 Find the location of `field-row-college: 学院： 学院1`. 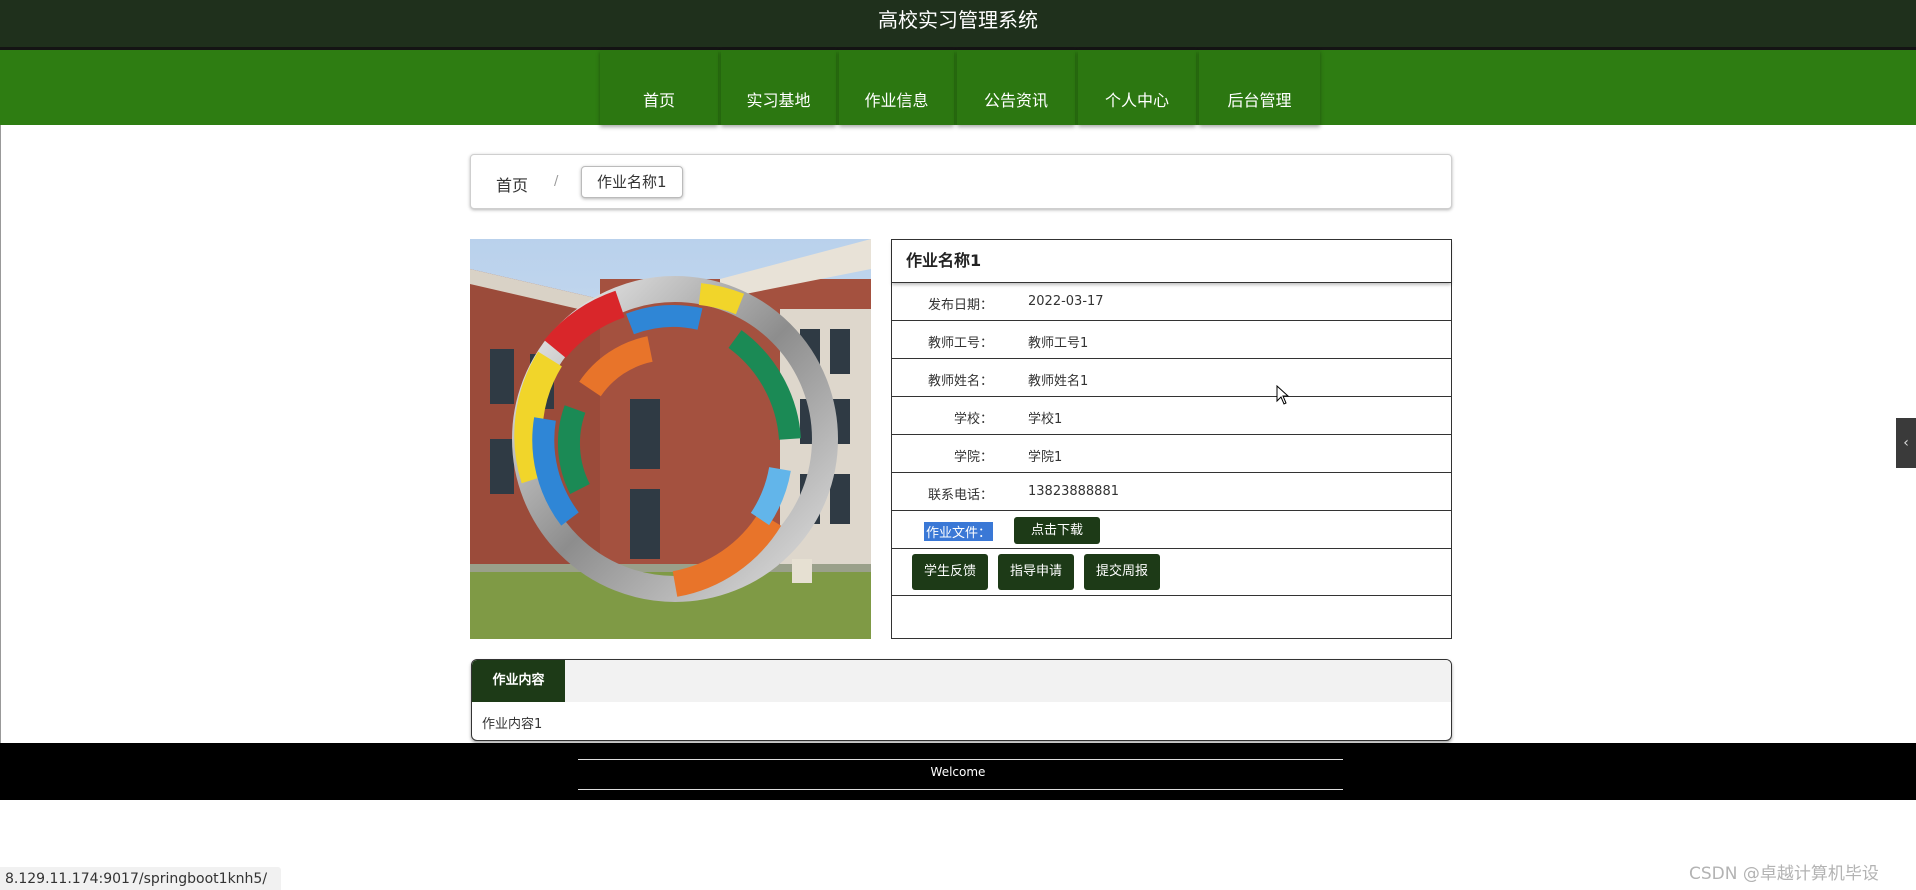

field-row-college: 学院： 学院1 is located at coordinates (1171, 454).